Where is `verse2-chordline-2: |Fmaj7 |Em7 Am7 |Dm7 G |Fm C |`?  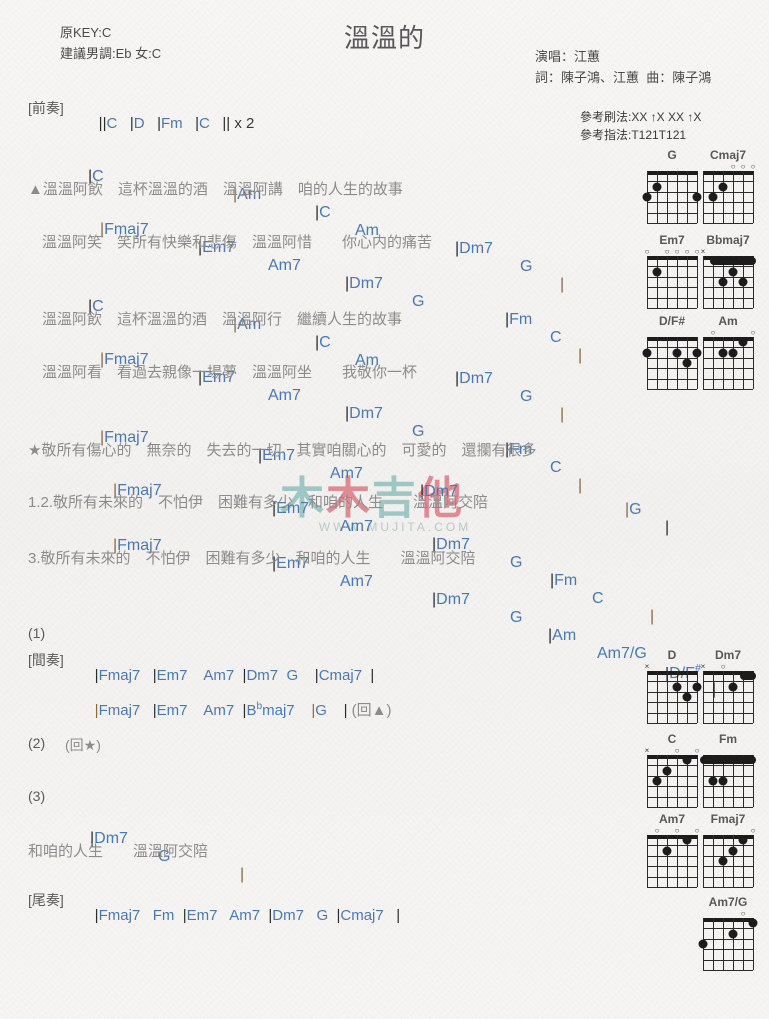
verse2-chordline-2: |Fmaj7 |Em7 Am7 |Dm7 G |Fm C | is located at coordinates (341, 422).